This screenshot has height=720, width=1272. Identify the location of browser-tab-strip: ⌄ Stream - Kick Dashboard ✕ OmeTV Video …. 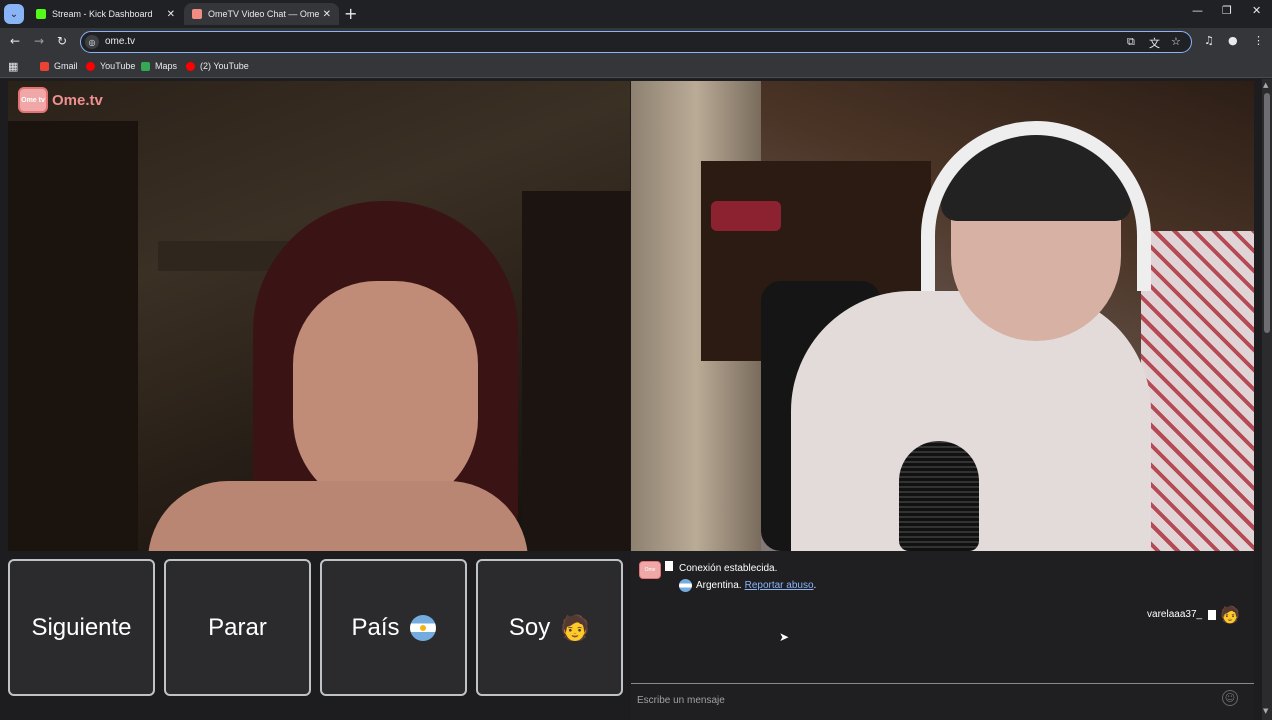
(636, 14).